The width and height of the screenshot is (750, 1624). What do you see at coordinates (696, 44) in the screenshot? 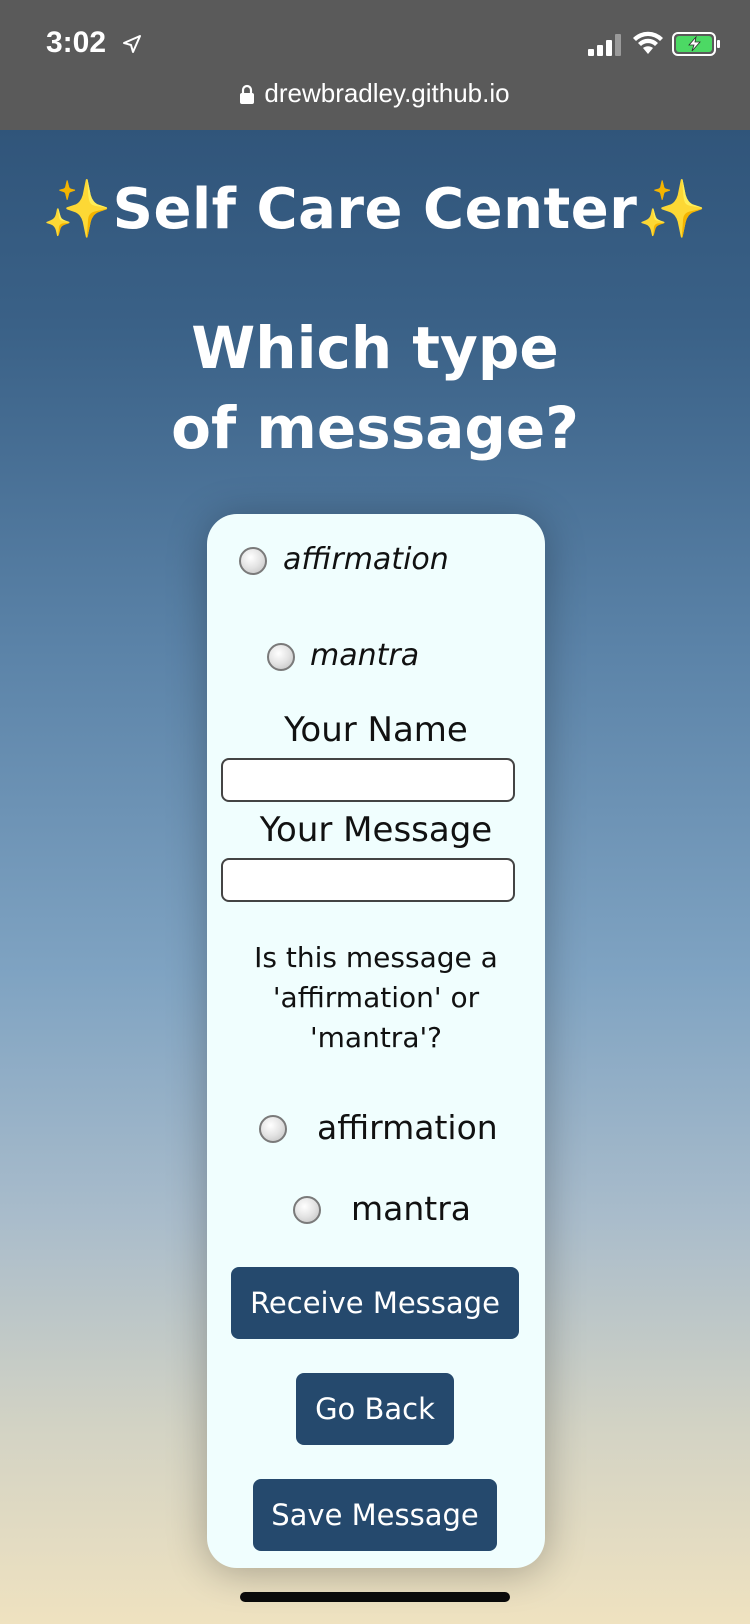
I see `battery-charging-icon` at bounding box center [696, 44].